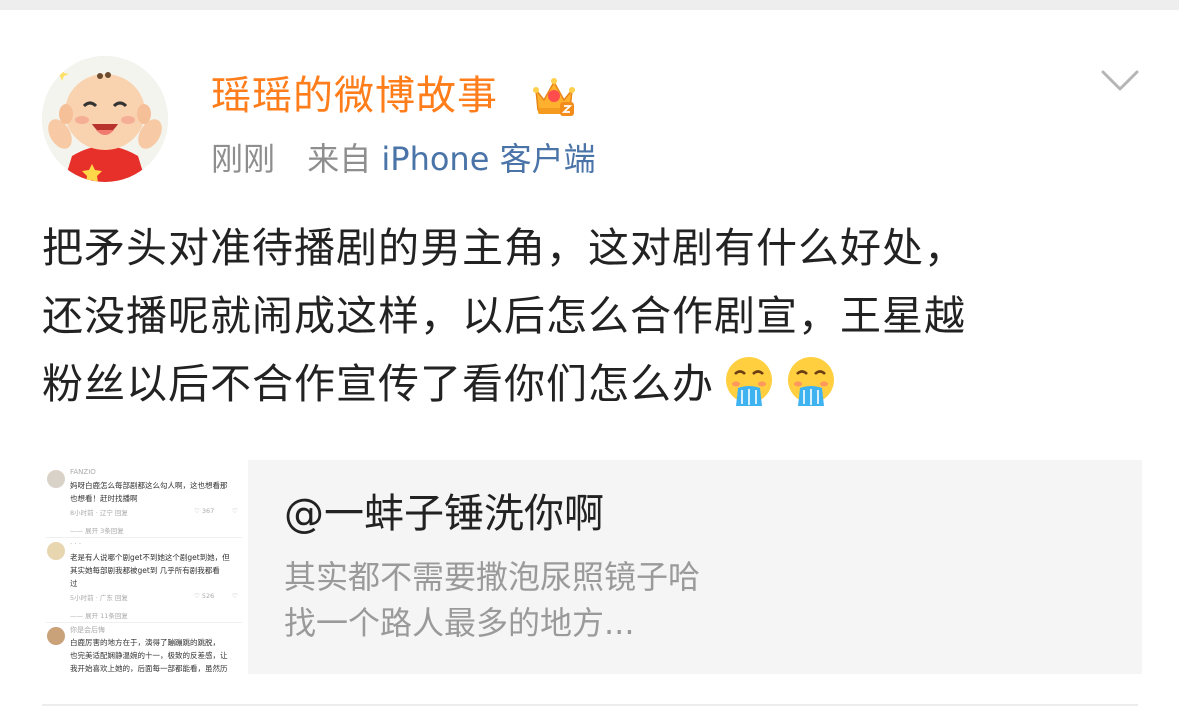 The width and height of the screenshot is (1179, 714). Describe the element at coordinates (145, 642) in the screenshot. I see `comment-line: 白鹿厉害的地方在于，演得了蹦蹦跳的跳脱，` at that location.